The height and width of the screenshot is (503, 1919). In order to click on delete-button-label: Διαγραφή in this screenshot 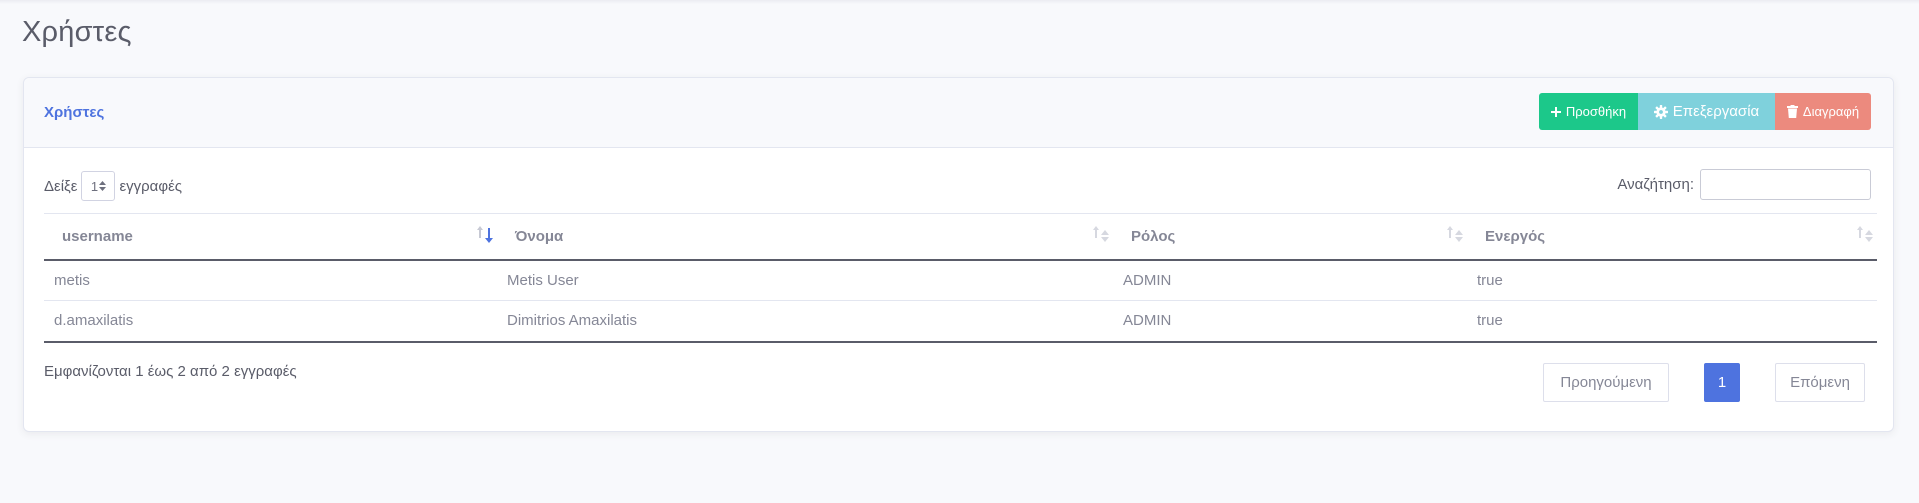, I will do `click(1831, 111)`.